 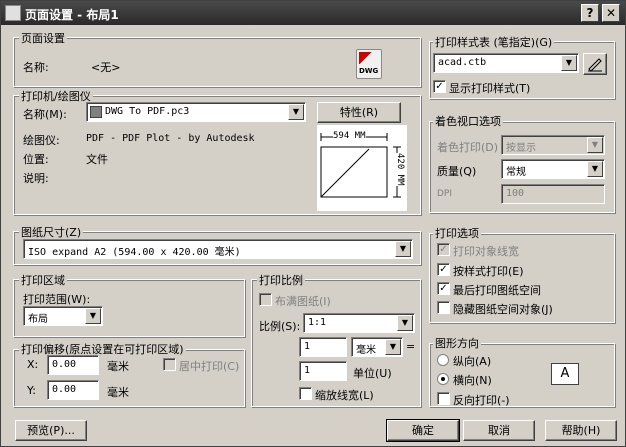 What do you see at coordinates (590, 13) in the screenshot?
I see `help-title-button: ?` at bounding box center [590, 13].